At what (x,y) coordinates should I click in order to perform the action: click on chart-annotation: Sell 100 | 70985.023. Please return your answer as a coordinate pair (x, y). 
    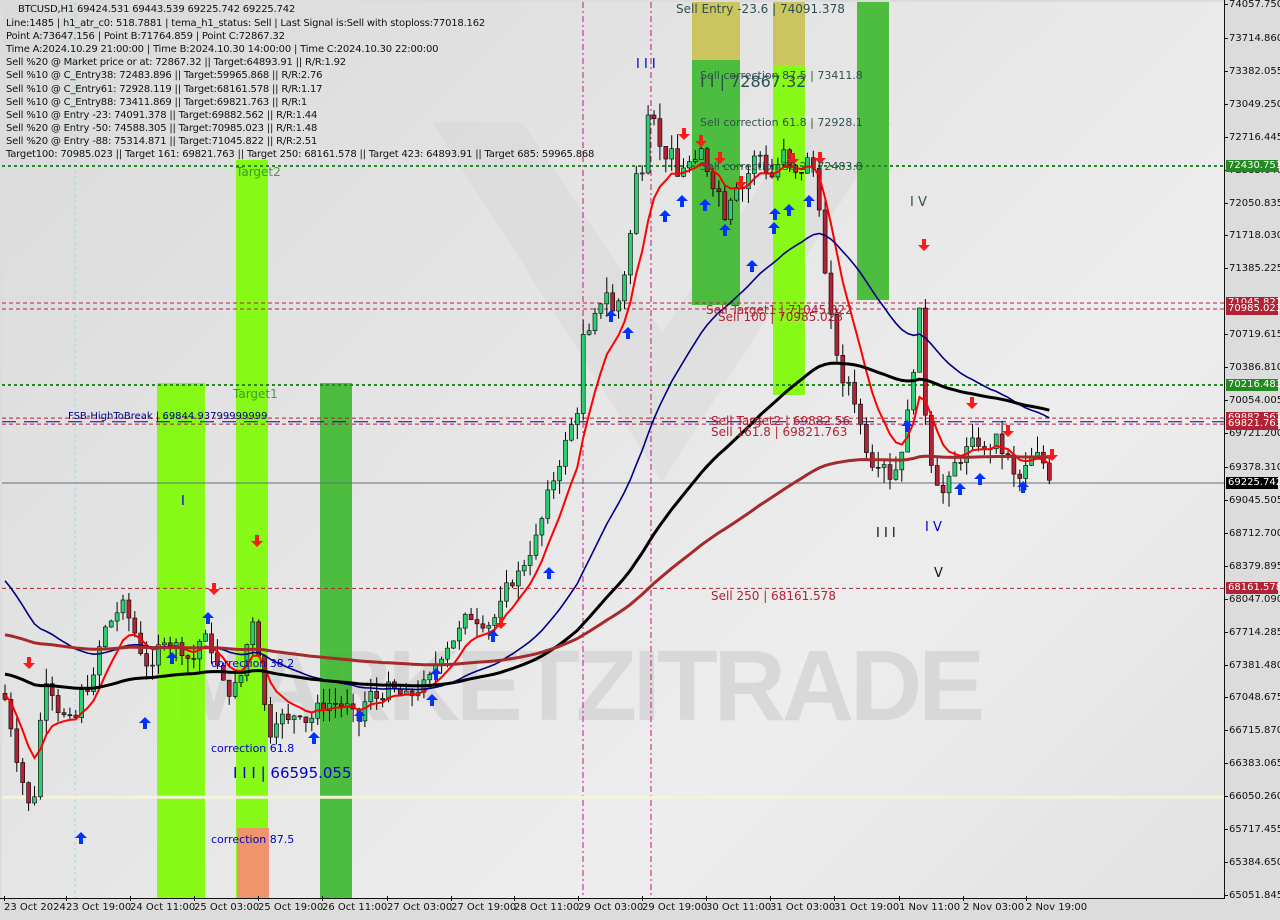
    Looking at the image, I should click on (780, 317).